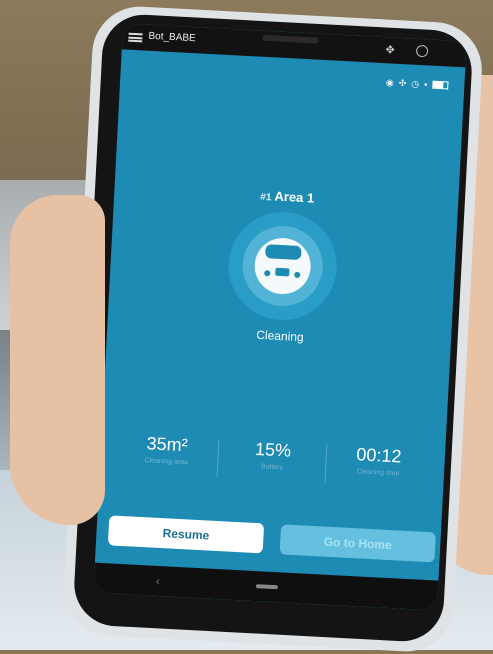 The height and width of the screenshot is (654, 493). What do you see at coordinates (135, 37) in the screenshot?
I see `menu-icon` at bounding box center [135, 37].